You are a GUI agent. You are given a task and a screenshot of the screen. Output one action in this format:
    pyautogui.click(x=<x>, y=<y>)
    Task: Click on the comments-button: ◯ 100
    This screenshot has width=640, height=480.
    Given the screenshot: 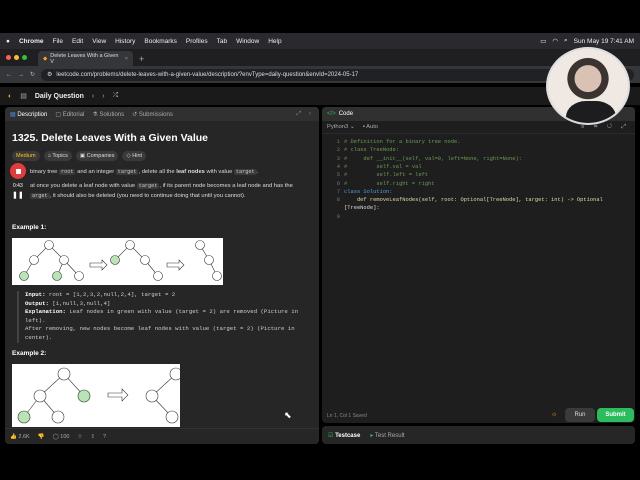 What is the action you would take?
    pyautogui.click(x=61, y=437)
    